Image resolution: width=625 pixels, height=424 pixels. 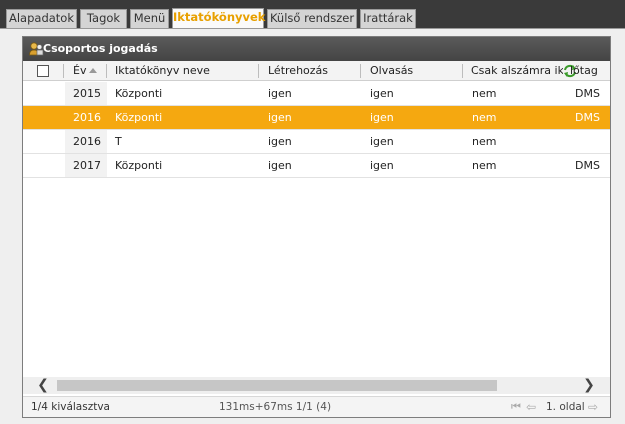 I want to click on scrollbar-thumb, so click(x=277, y=385).